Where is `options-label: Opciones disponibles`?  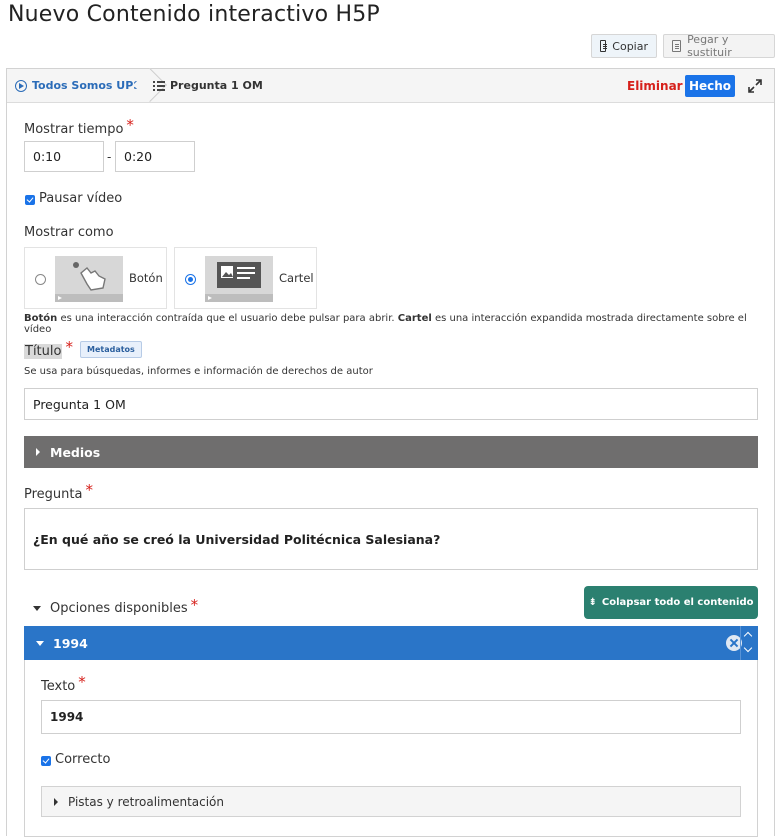 options-label: Opciones disponibles is located at coordinates (119, 608).